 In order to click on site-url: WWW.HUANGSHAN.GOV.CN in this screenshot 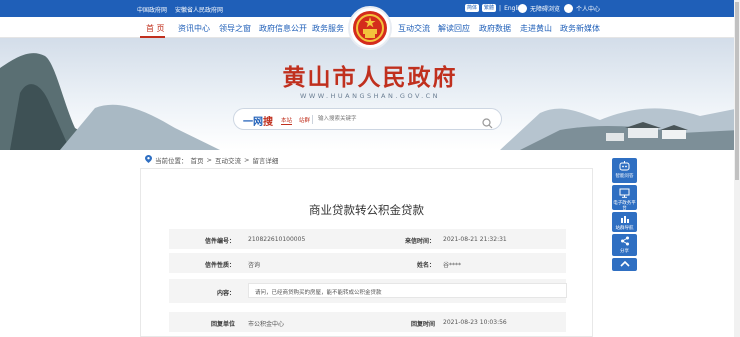, I will do `click(370, 96)`.